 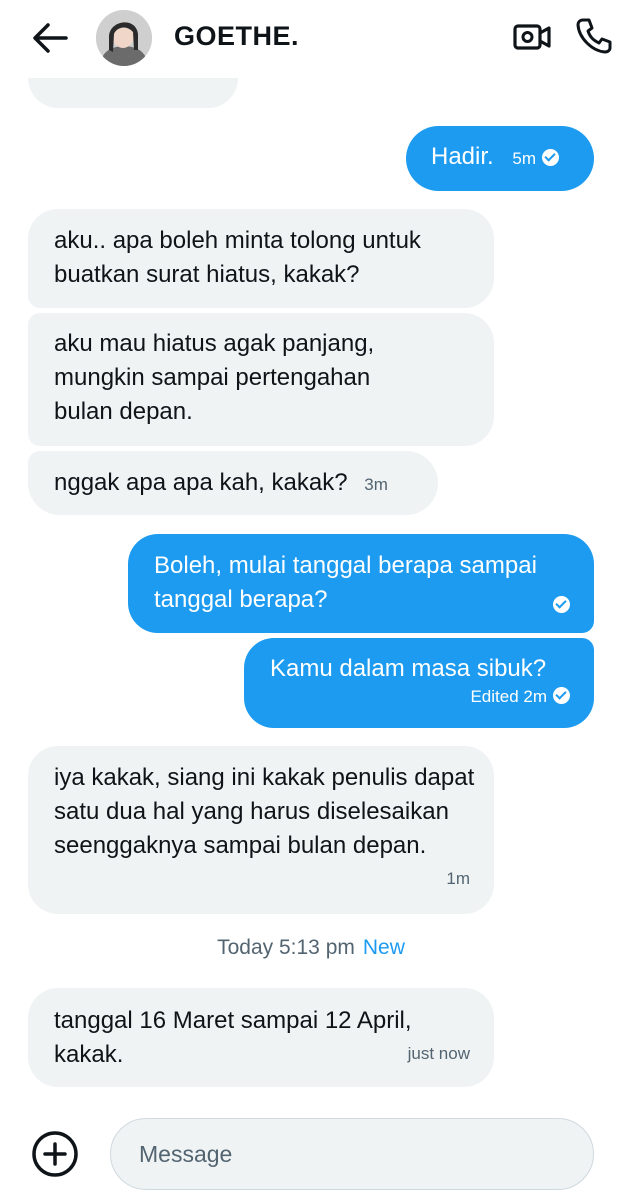 I want to click on message-time: 5m, so click(x=524, y=158).